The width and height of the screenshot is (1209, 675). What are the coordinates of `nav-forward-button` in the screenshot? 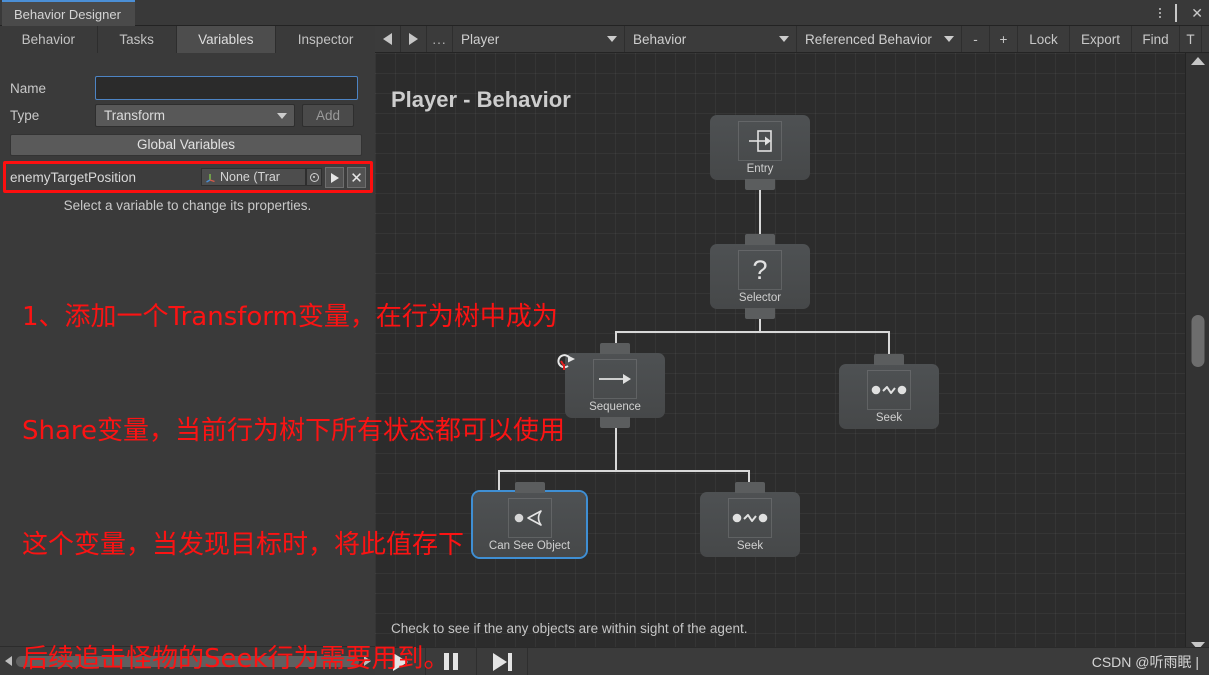 It's located at (414, 39).